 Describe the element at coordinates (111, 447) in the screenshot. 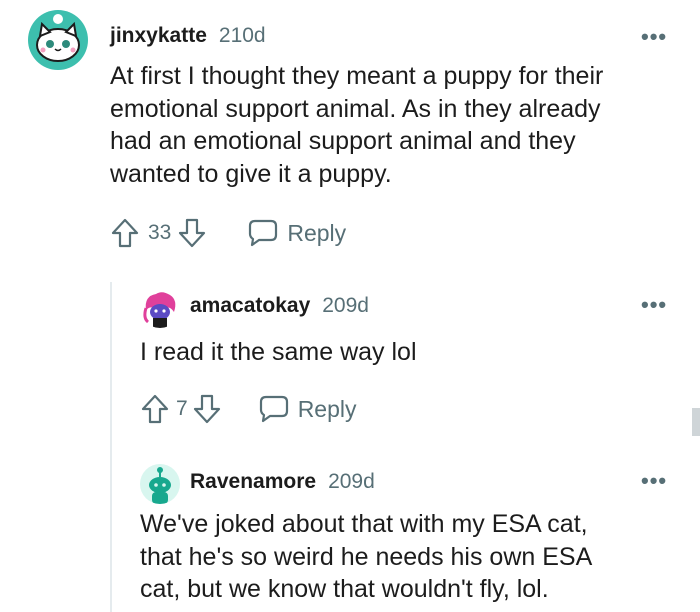

I see `thread-line` at that location.